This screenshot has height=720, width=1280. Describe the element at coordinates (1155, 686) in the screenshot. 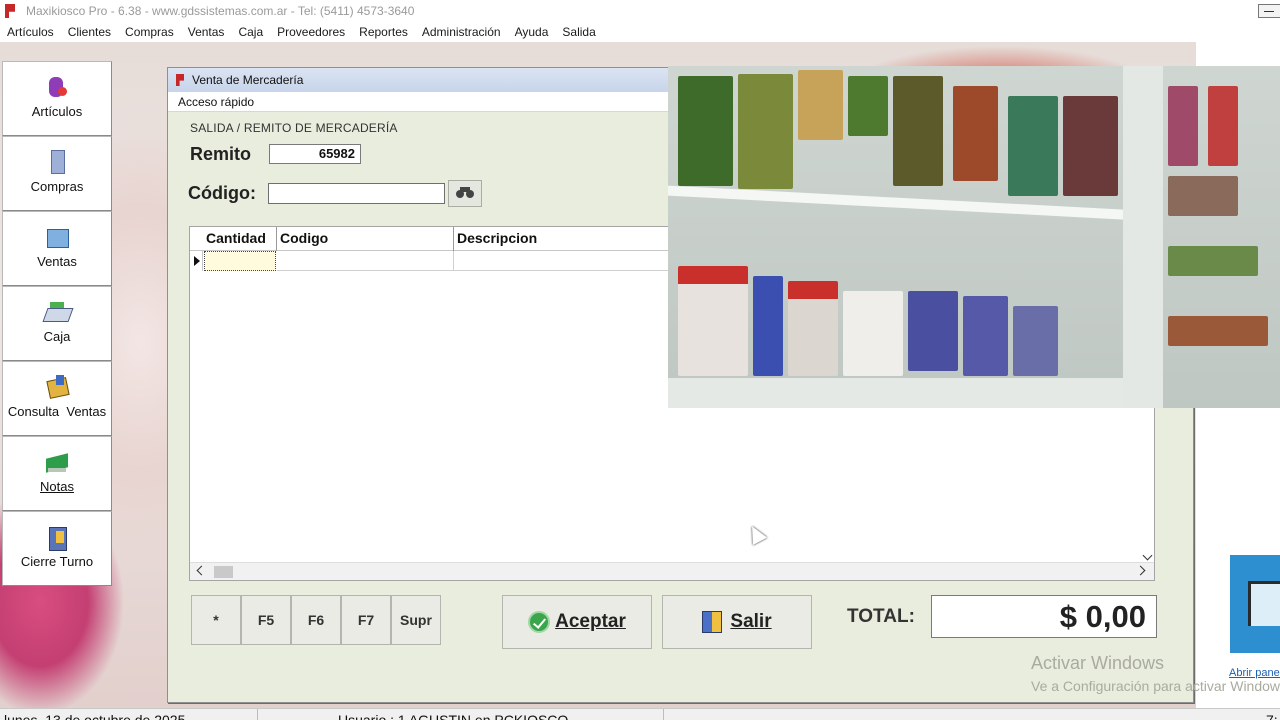

I see `activate-windows-subtitle: Ve a Configuración para activar Windows.` at that location.